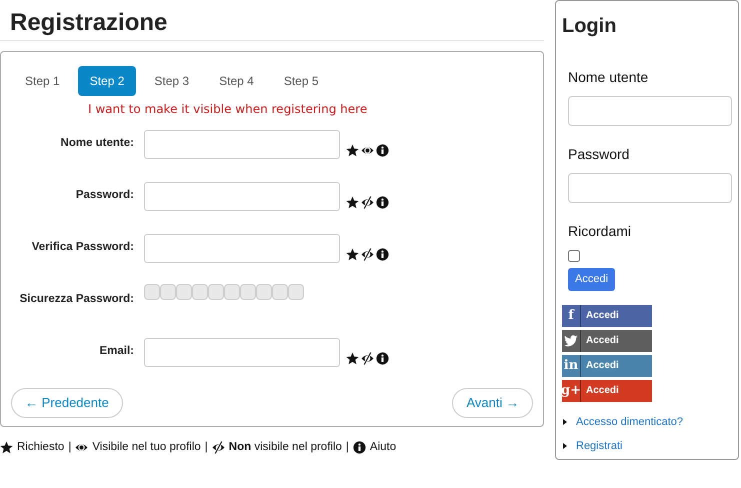  What do you see at coordinates (574, 256) in the screenshot?
I see `remember-checkbox` at bounding box center [574, 256].